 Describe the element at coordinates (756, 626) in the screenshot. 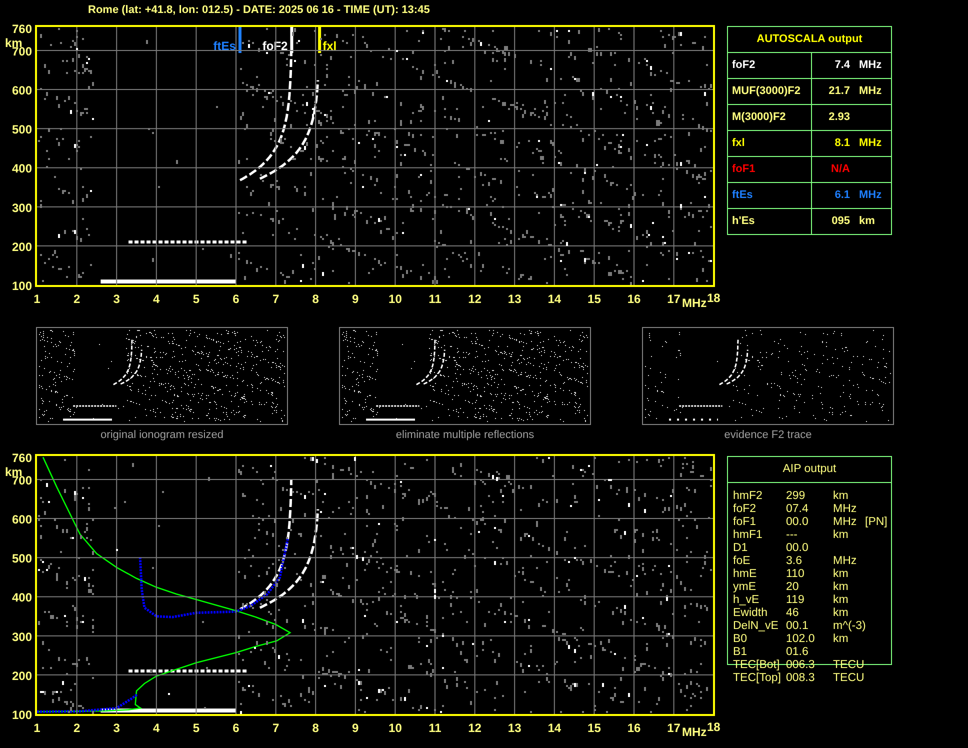

I see `parameter-name: DelN_vE` at that location.